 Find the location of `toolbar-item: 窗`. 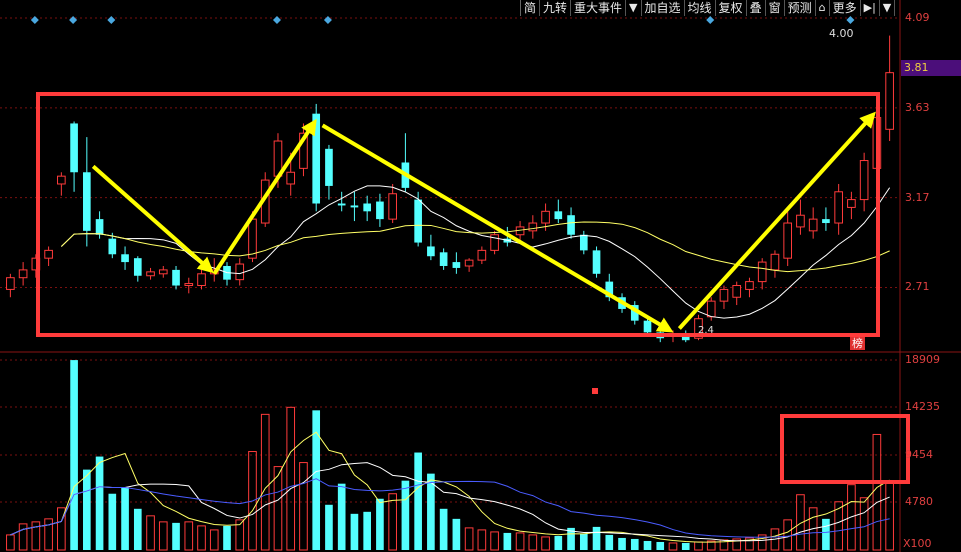

toolbar-item: 窗 is located at coordinates (775, 8).